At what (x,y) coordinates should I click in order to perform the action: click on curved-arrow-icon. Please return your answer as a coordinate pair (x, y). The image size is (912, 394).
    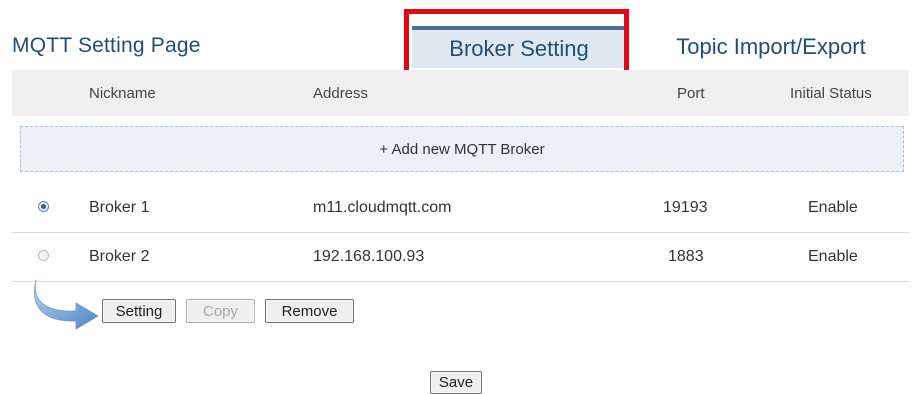
    Looking at the image, I should click on (66, 304).